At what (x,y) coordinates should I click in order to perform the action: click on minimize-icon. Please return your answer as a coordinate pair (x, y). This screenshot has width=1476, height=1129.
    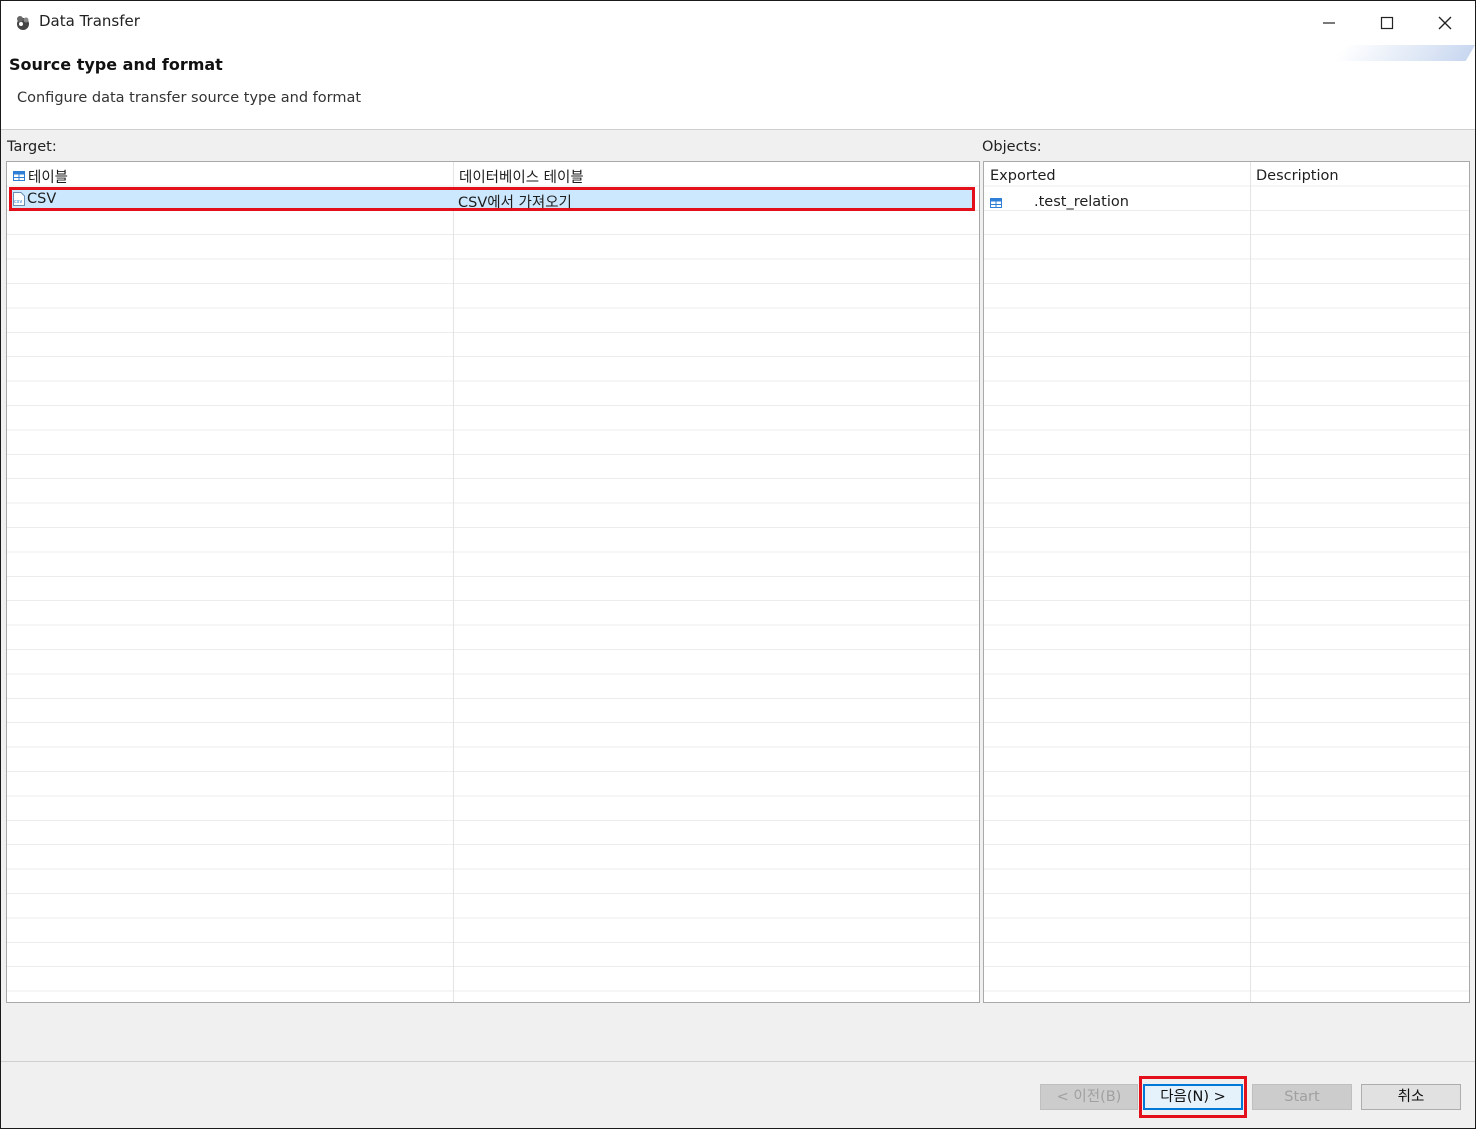
    Looking at the image, I should click on (1329, 23).